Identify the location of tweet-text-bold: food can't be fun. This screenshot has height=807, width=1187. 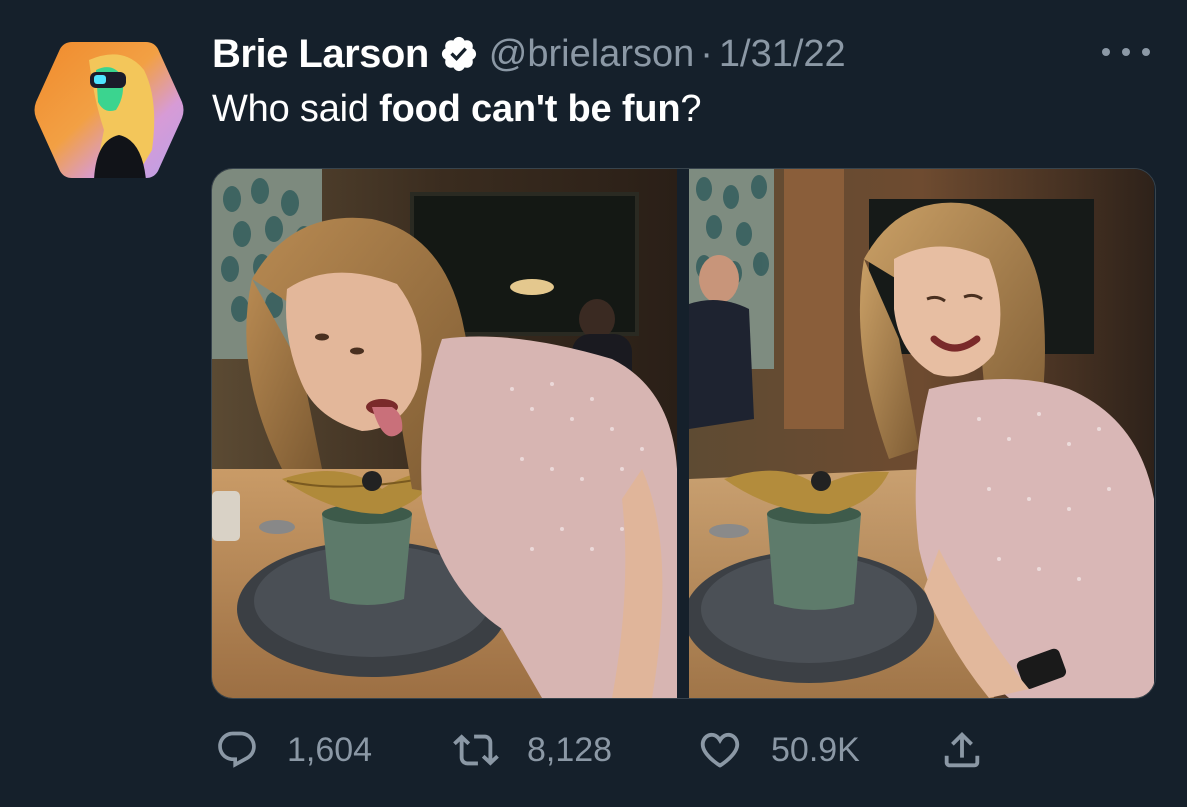
(530, 109).